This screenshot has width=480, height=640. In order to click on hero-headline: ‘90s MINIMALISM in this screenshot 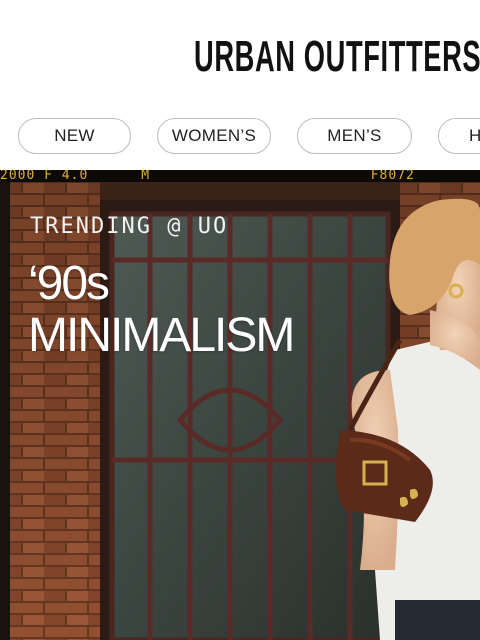, I will do `click(161, 309)`.